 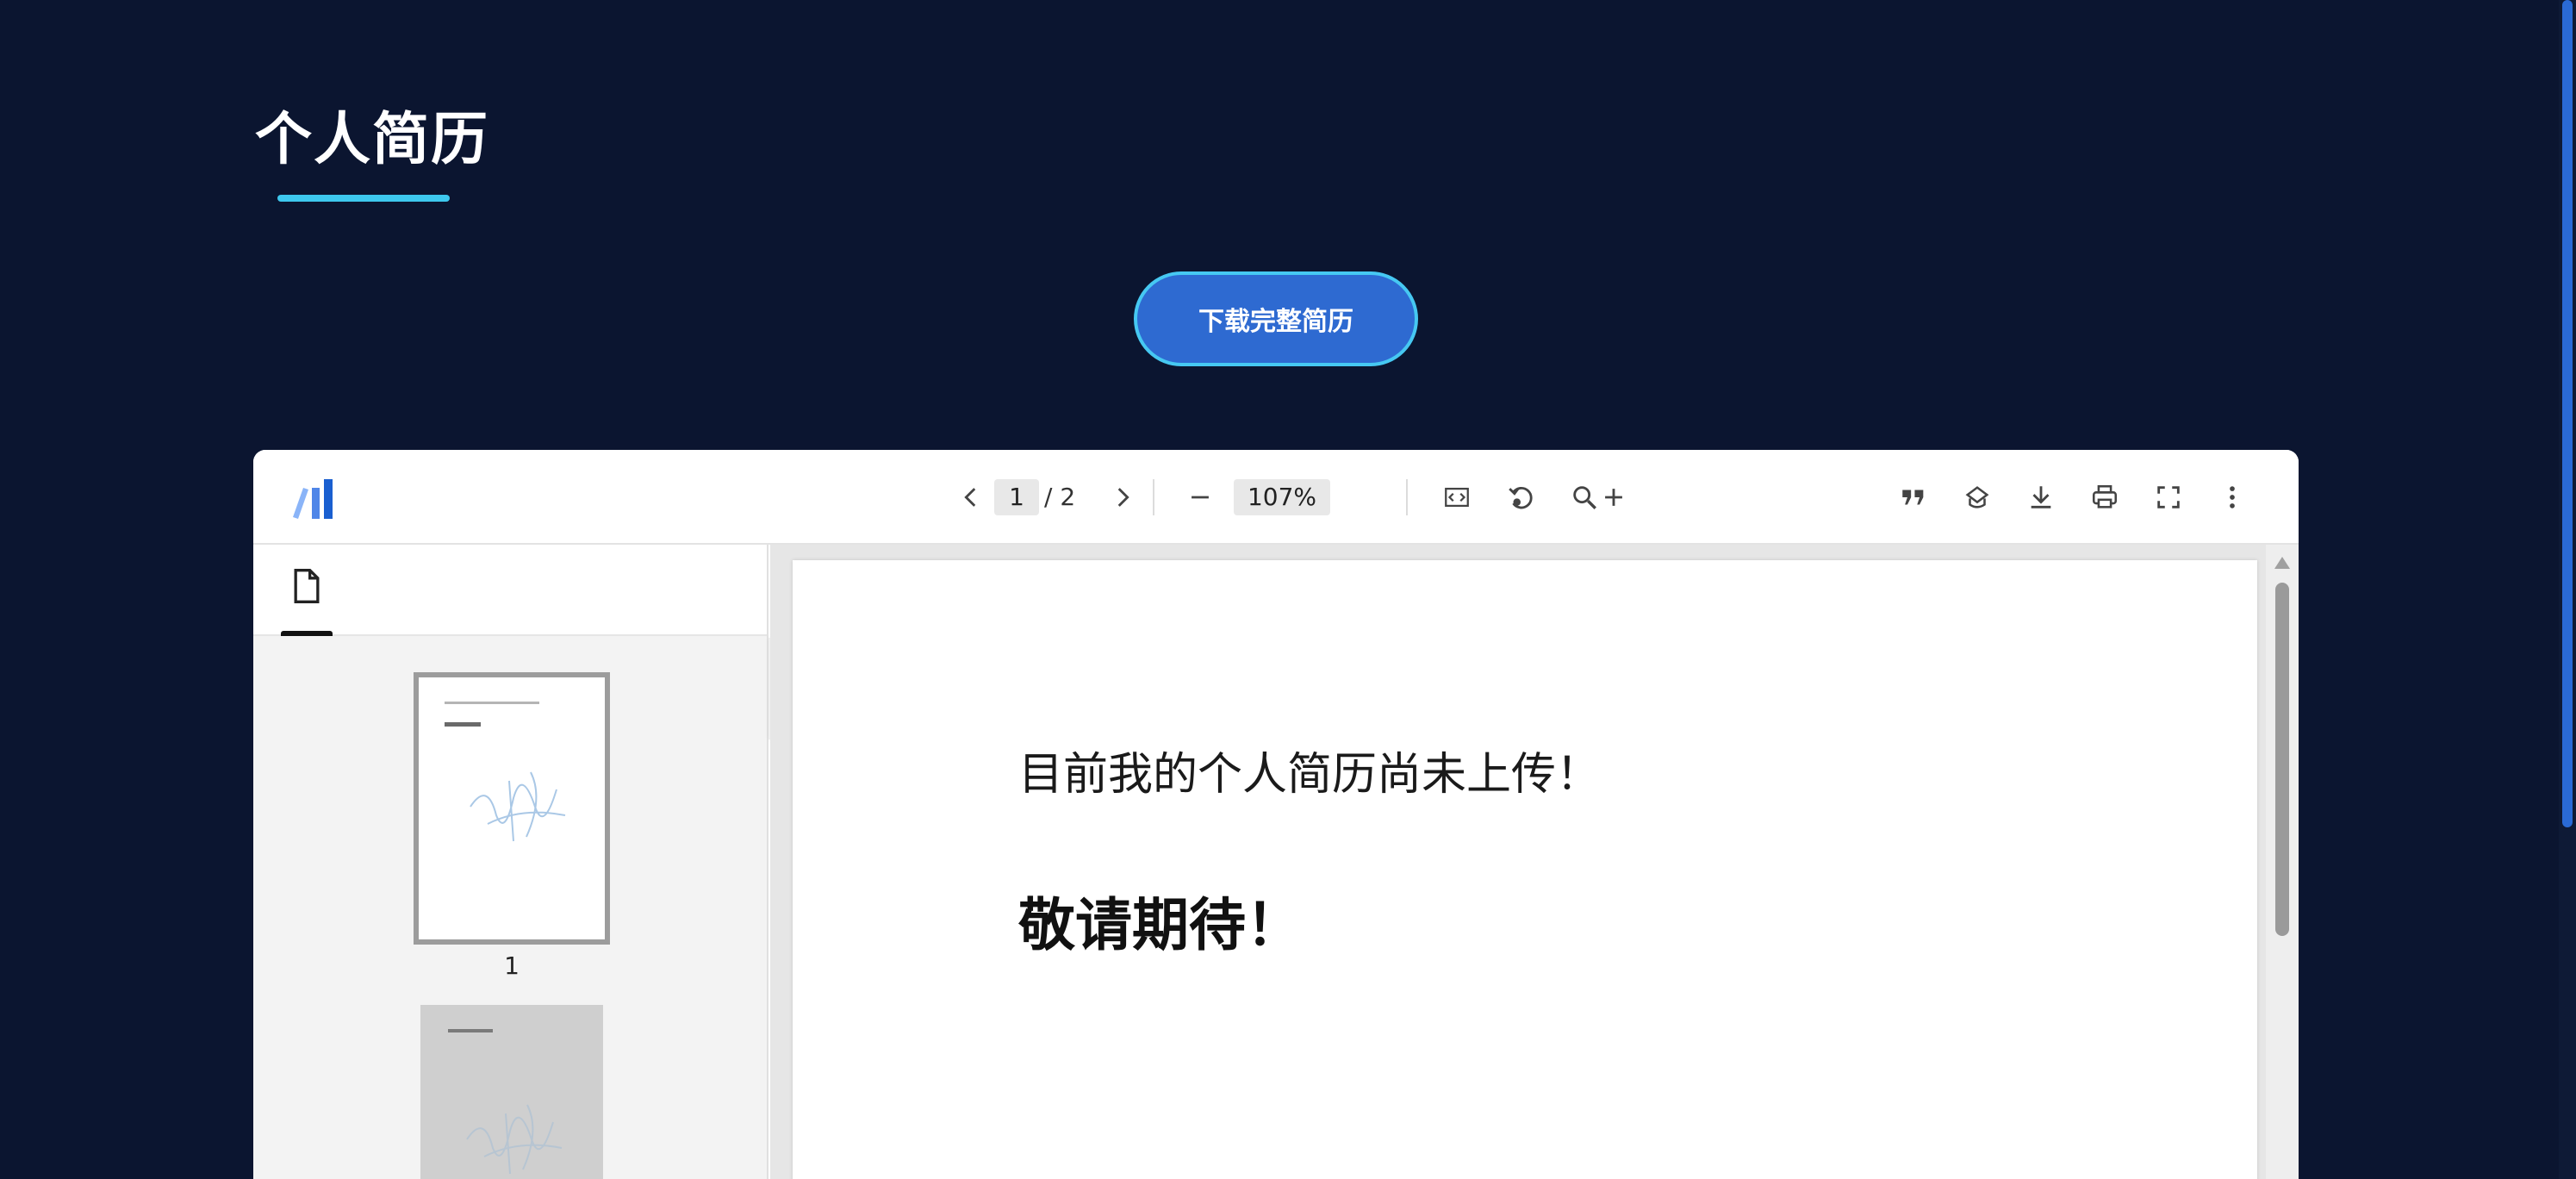 What do you see at coordinates (372, 139) in the screenshot?
I see `page-title: 个人简历` at bounding box center [372, 139].